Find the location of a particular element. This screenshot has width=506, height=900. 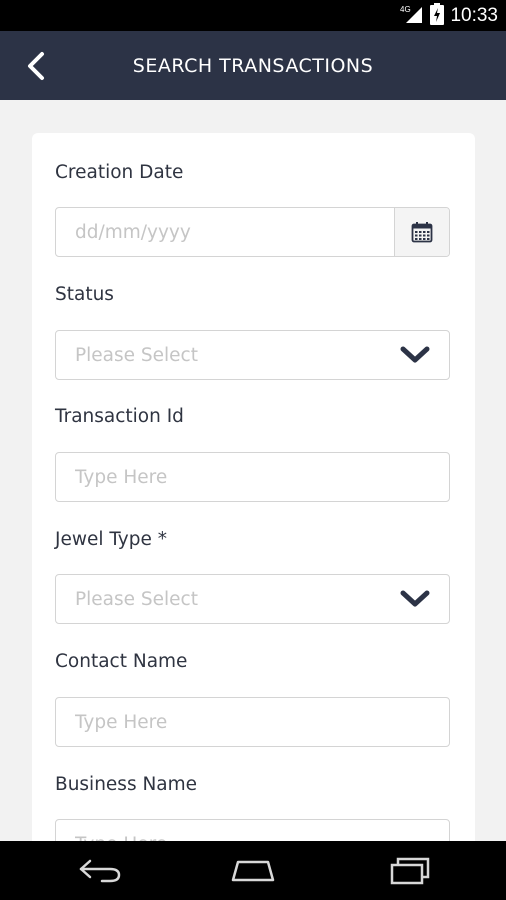

transaction-id-field is located at coordinates (252, 477).